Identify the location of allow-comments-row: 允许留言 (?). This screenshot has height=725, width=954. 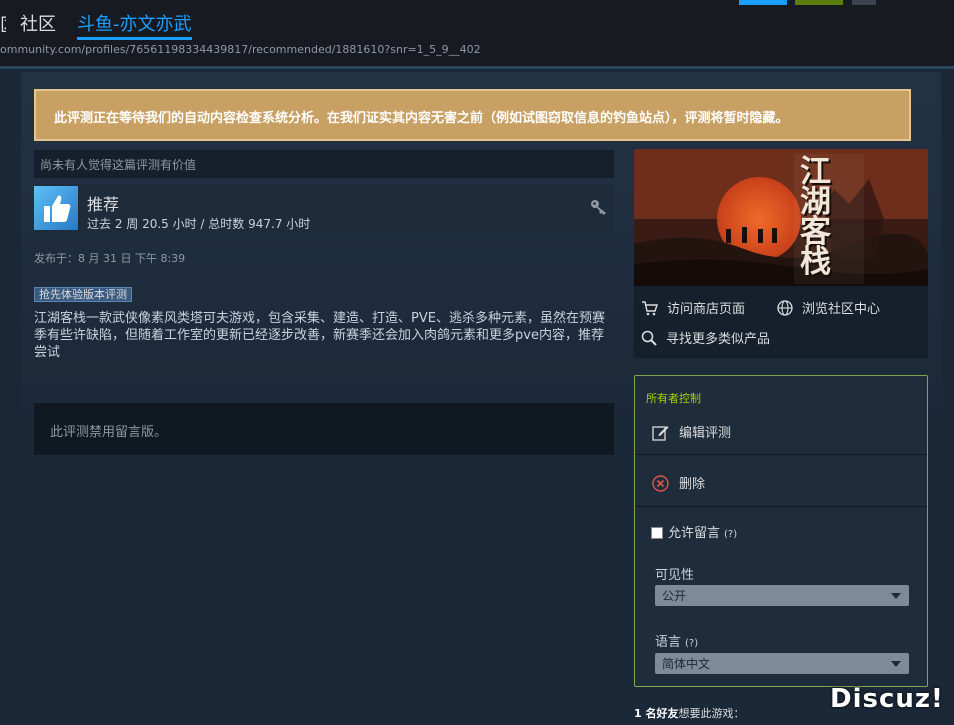
(781, 529).